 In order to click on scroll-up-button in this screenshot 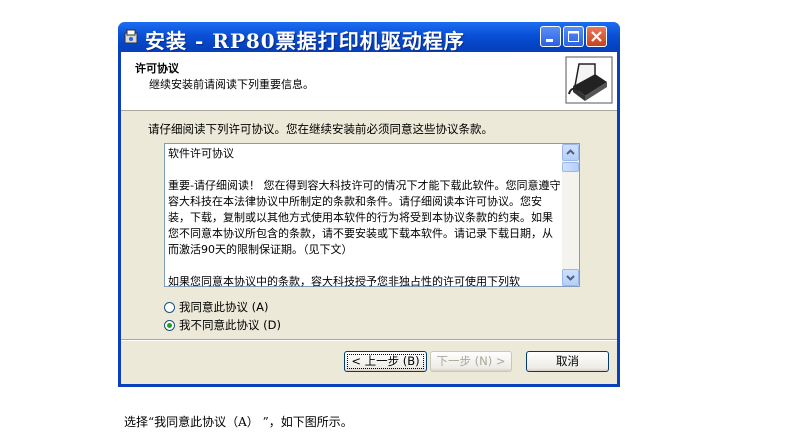, I will do `click(570, 152)`.